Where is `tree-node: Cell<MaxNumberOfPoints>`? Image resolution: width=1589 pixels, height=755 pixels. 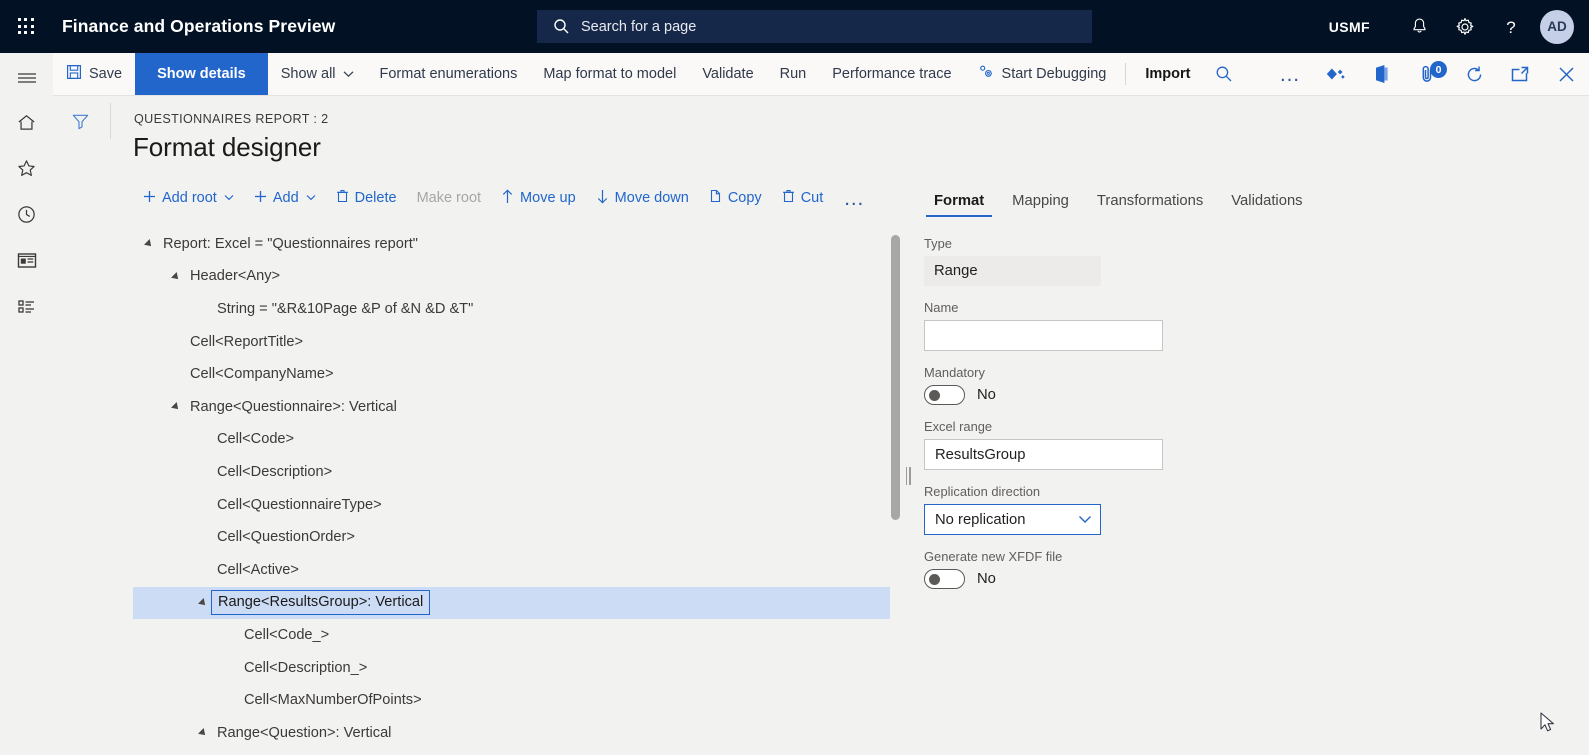
tree-node: Cell<MaxNumberOfPoints> is located at coordinates (511, 700).